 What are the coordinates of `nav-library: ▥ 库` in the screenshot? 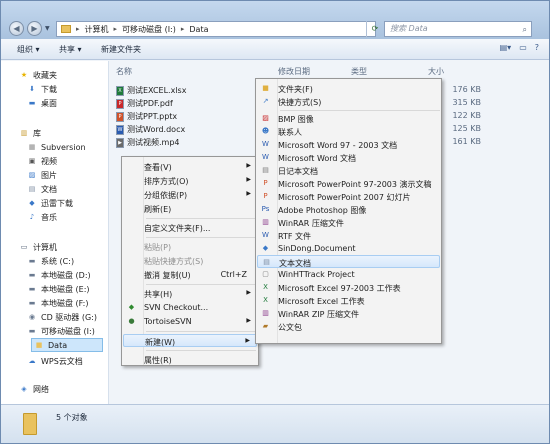 It's located at (30, 133).